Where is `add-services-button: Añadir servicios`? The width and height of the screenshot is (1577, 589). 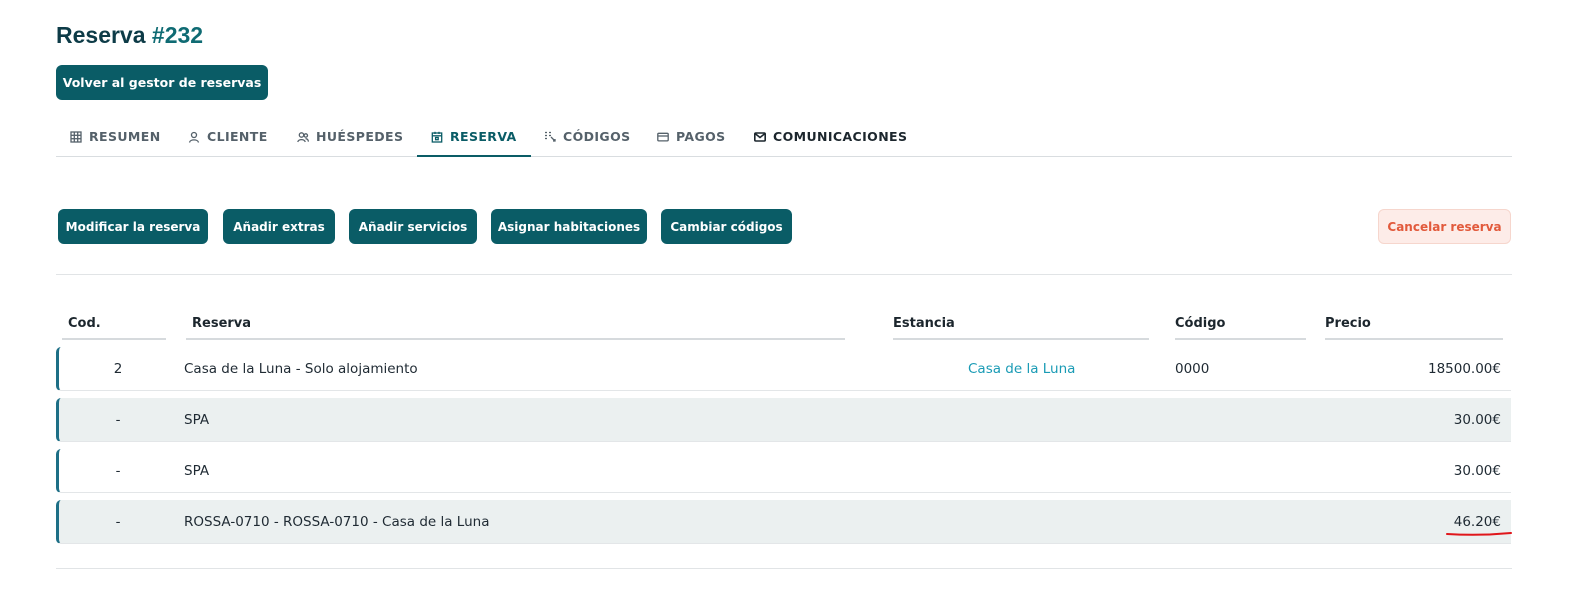 add-services-button: Añadir servicios is located at coordinates (413, 226).